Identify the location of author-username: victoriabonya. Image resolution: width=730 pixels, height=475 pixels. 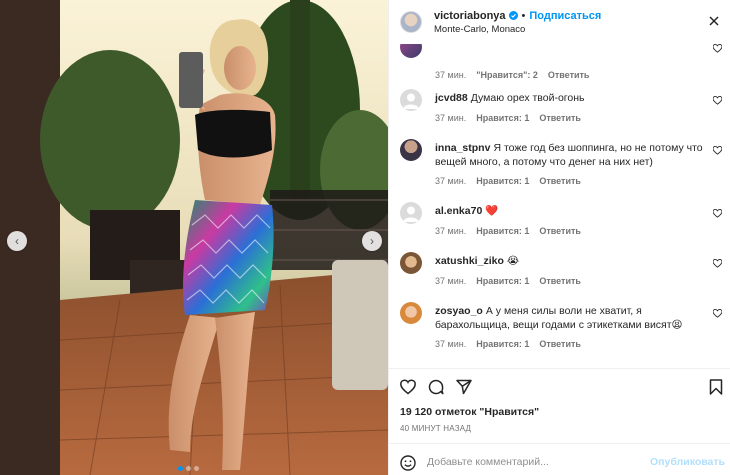
(470, 16).